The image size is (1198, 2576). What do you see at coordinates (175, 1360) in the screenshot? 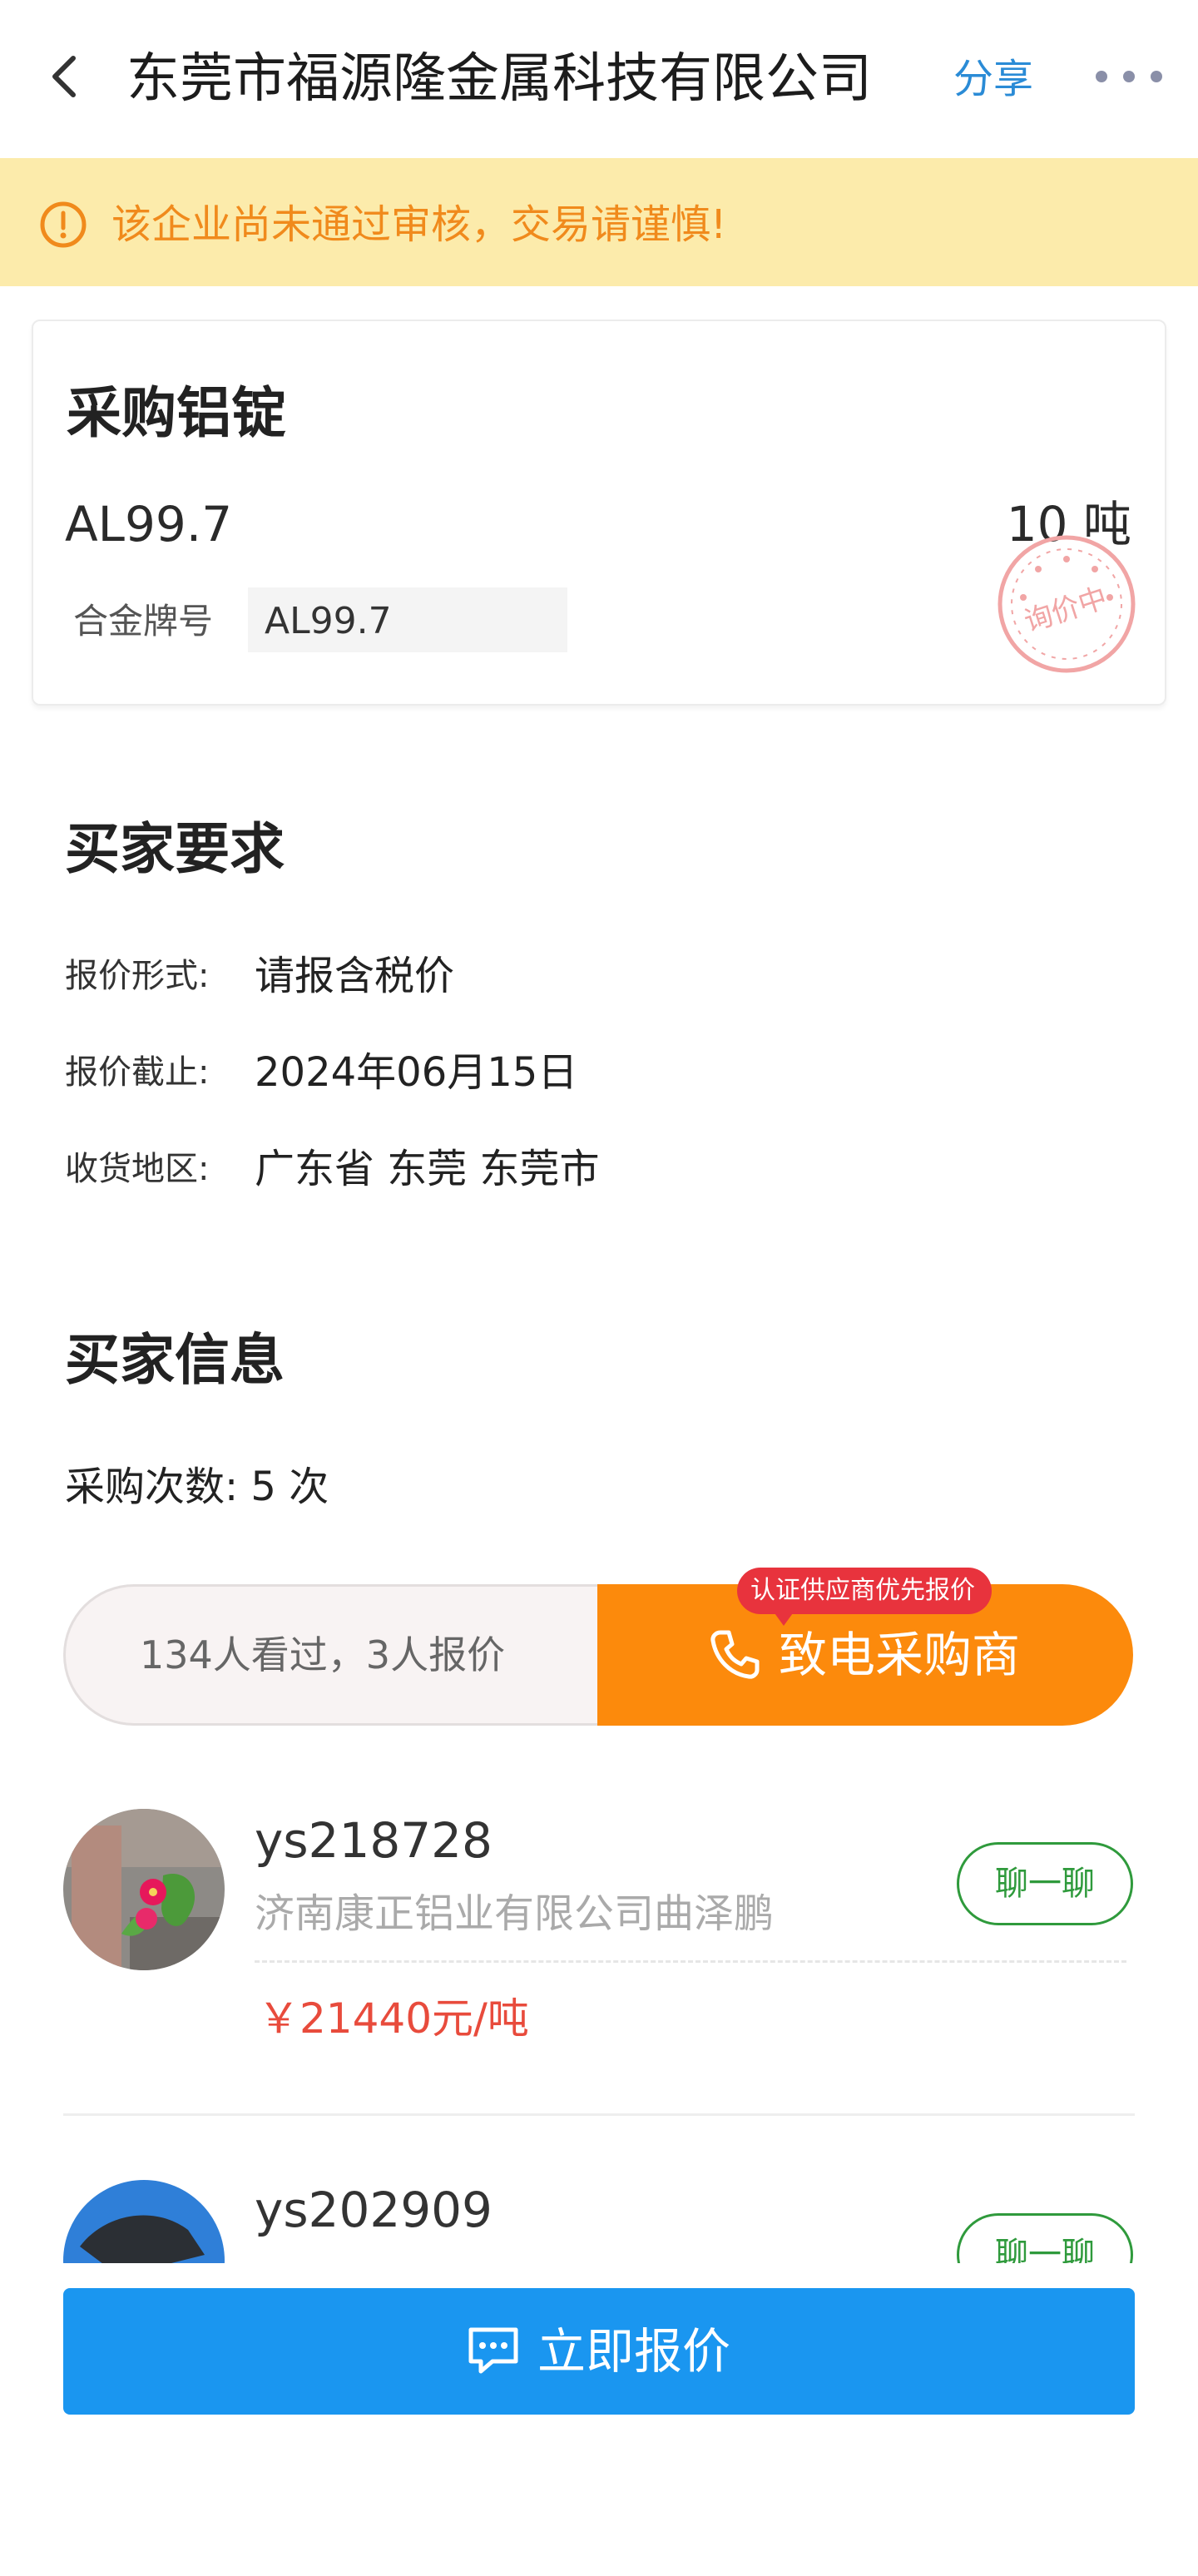
I see `buyer-info-title: 买家信息` at bounding box center [175, 1360].